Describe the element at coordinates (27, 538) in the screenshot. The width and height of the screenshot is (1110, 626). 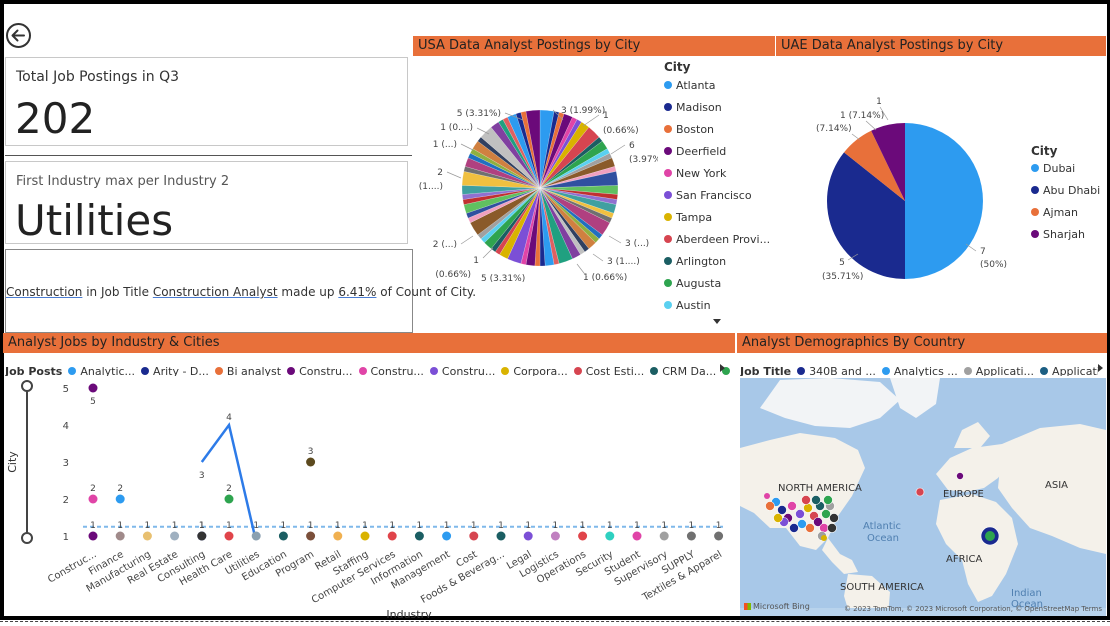
I see `slider-handle-bottom` at that location.